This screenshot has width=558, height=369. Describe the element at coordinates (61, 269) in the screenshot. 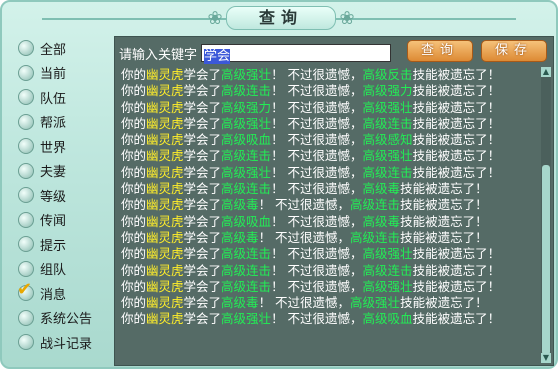

I see `channel-filter-item: 组队` at that location.